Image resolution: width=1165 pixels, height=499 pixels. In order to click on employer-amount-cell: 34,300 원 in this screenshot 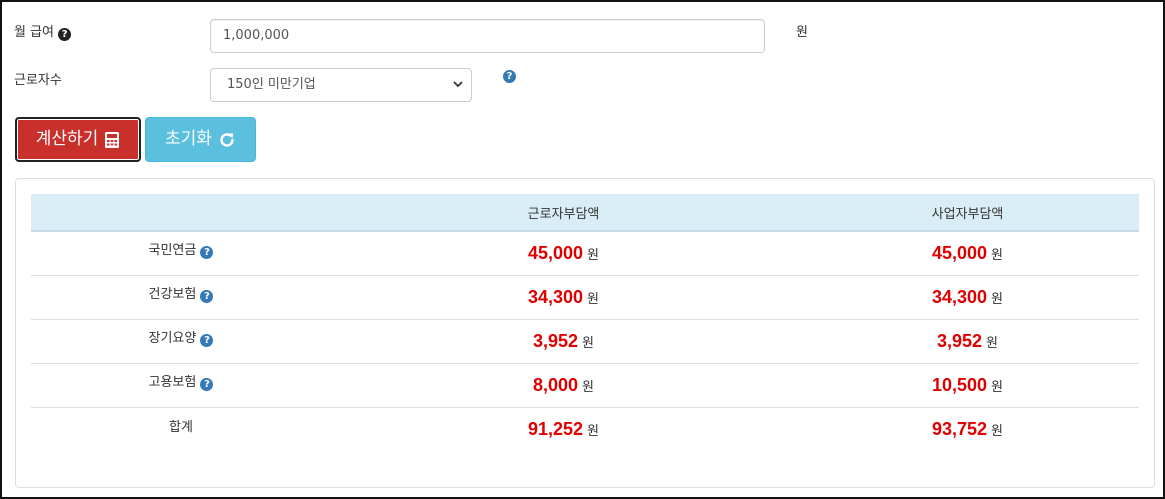, I will do `click(967, 297)`.